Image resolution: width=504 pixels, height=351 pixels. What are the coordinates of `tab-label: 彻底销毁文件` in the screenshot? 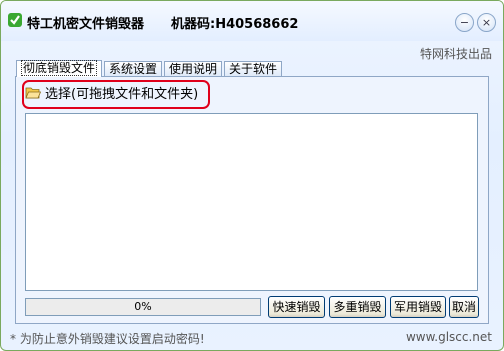 It's located at (59, 68).